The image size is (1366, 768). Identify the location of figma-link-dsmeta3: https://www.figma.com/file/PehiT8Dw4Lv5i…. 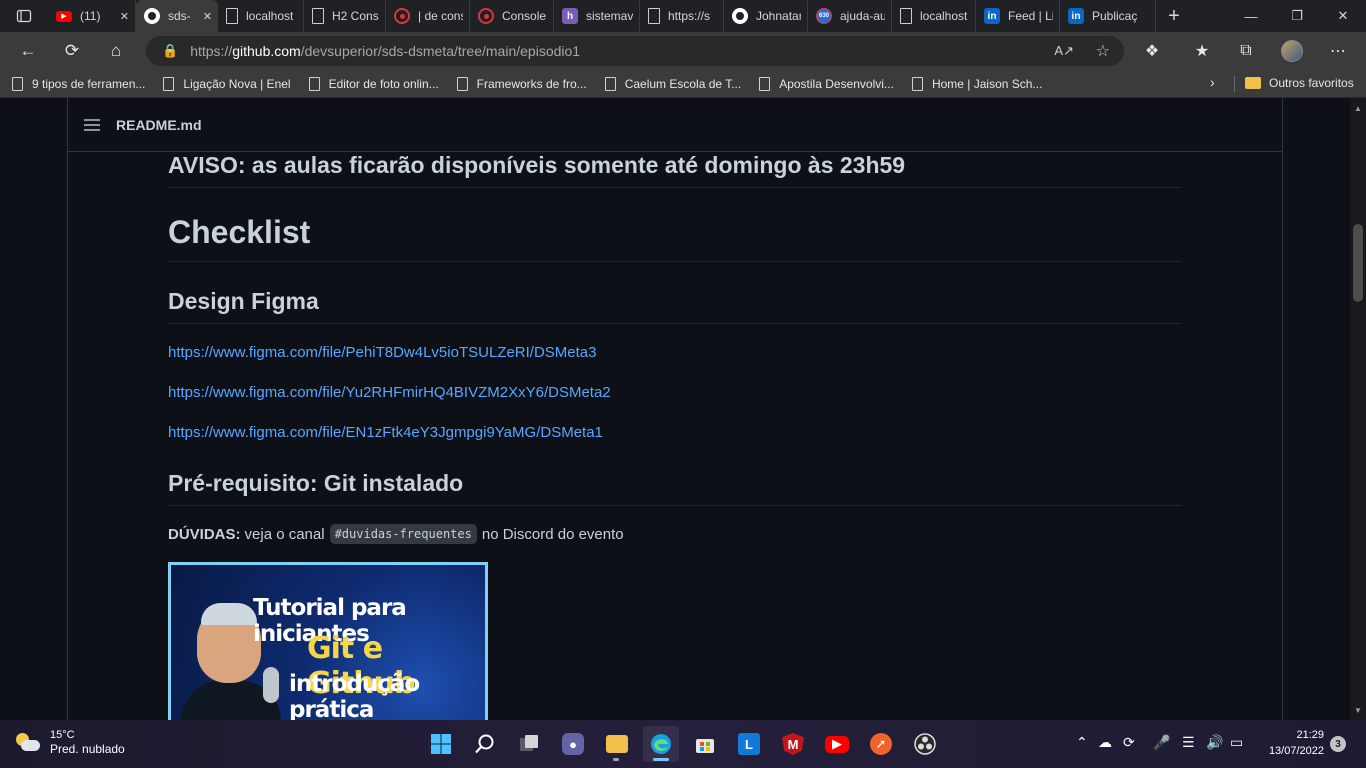
(382, 352).